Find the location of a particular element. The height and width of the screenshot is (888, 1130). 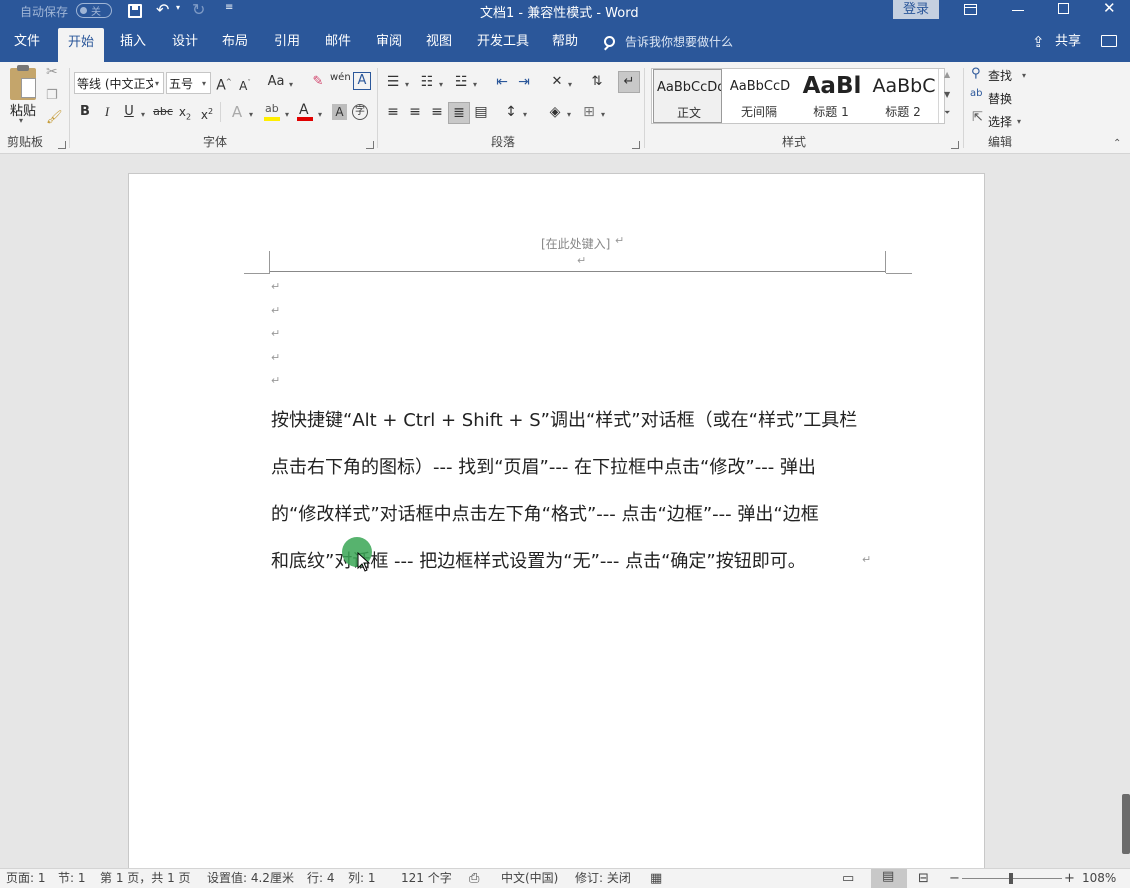

clipboard-launcher-icon is located at coordinates (62, 145).